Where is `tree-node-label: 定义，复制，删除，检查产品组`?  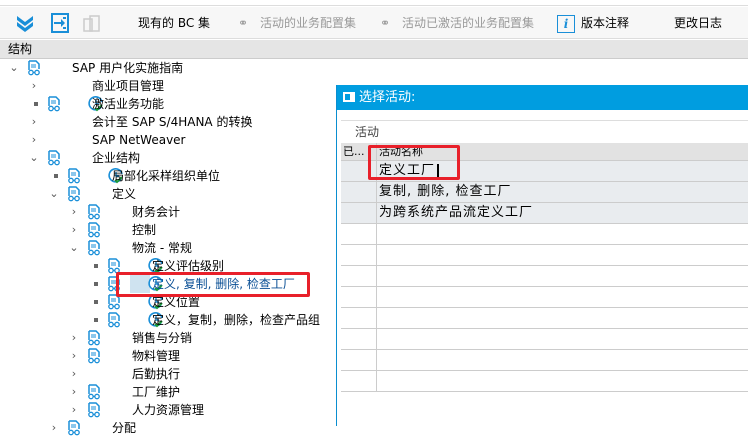 tree-node-label: 定义，复制，删除，检查产品组 is located at coordinates (236, 320).